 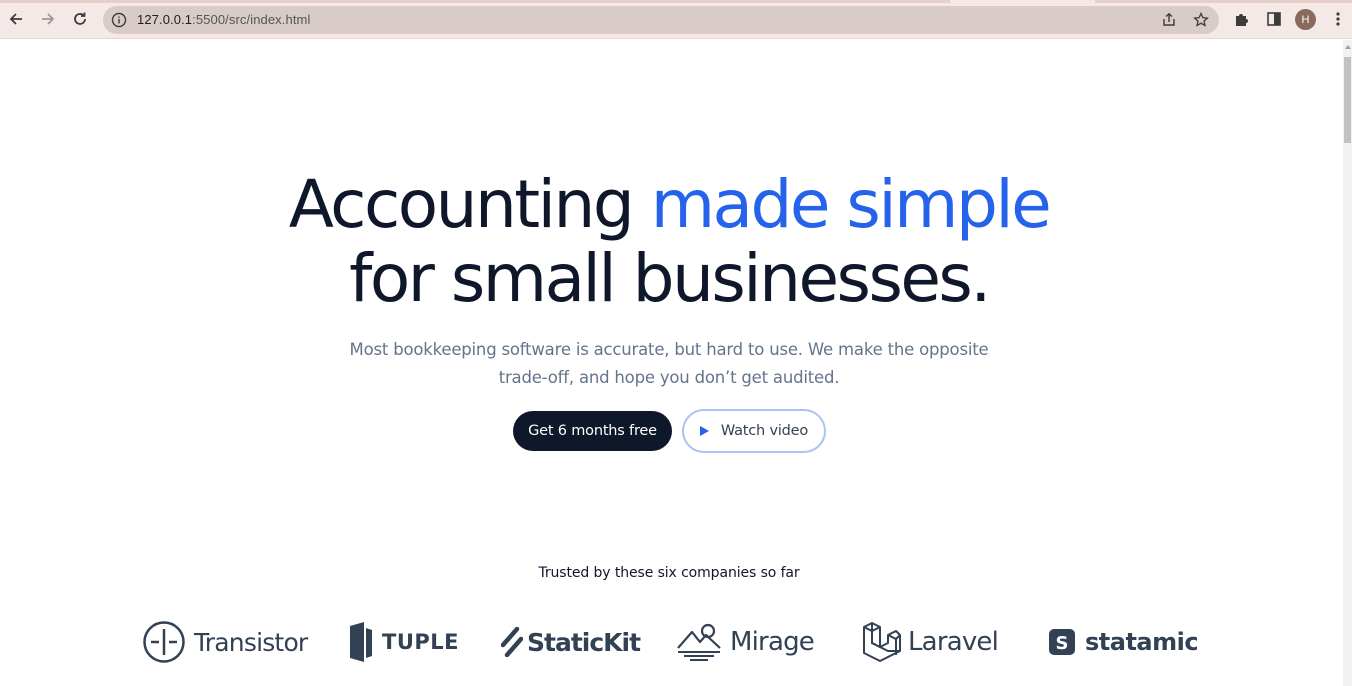 I want to click on back-arrow-icon, so click(x=15, y=19).